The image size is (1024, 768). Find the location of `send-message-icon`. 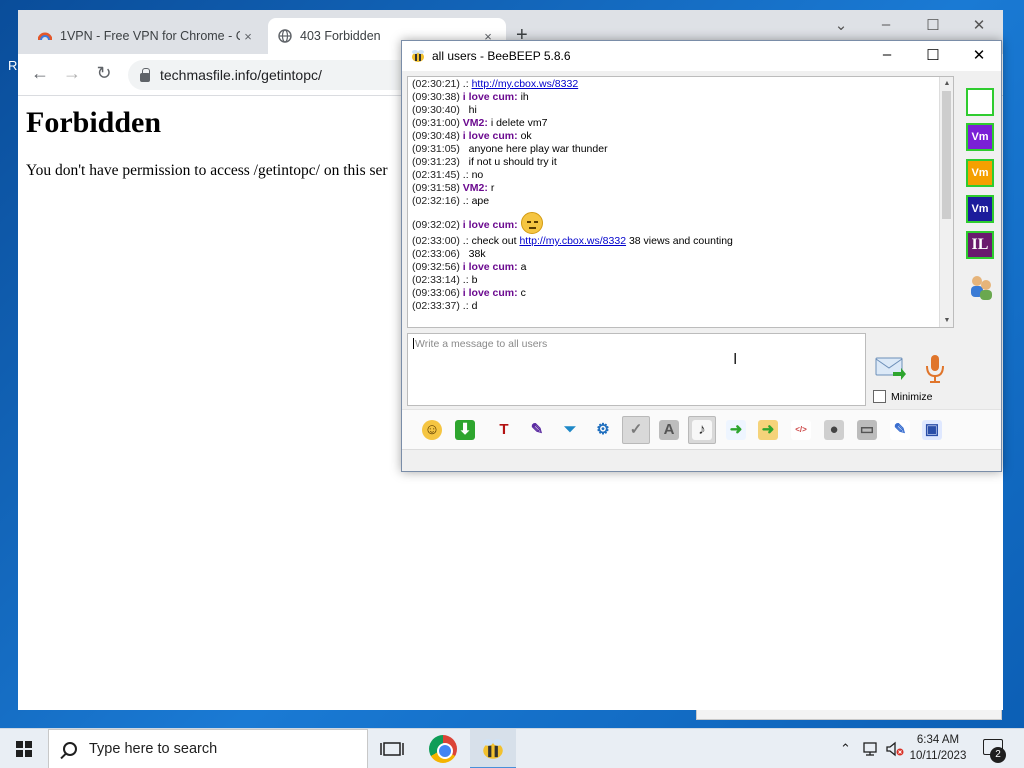

send-message-icon is located at coordinates (891, 368).